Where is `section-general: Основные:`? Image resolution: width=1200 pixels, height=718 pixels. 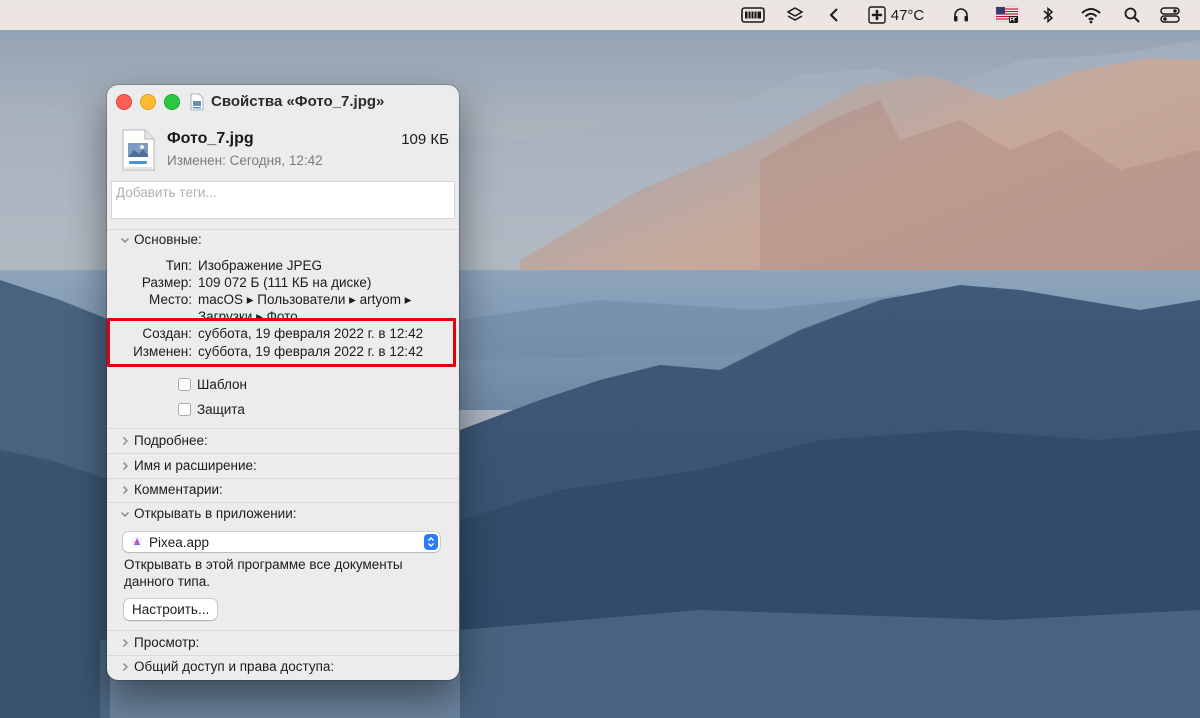 section-general: Основные: is located at coordinates (160, 239).